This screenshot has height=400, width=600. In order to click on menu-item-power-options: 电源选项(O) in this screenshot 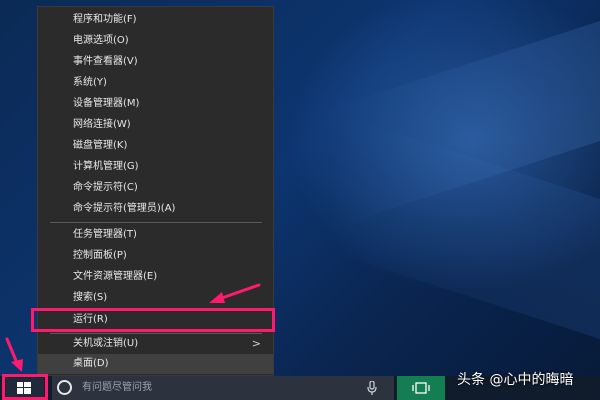, I will do `click(155, 41)`.